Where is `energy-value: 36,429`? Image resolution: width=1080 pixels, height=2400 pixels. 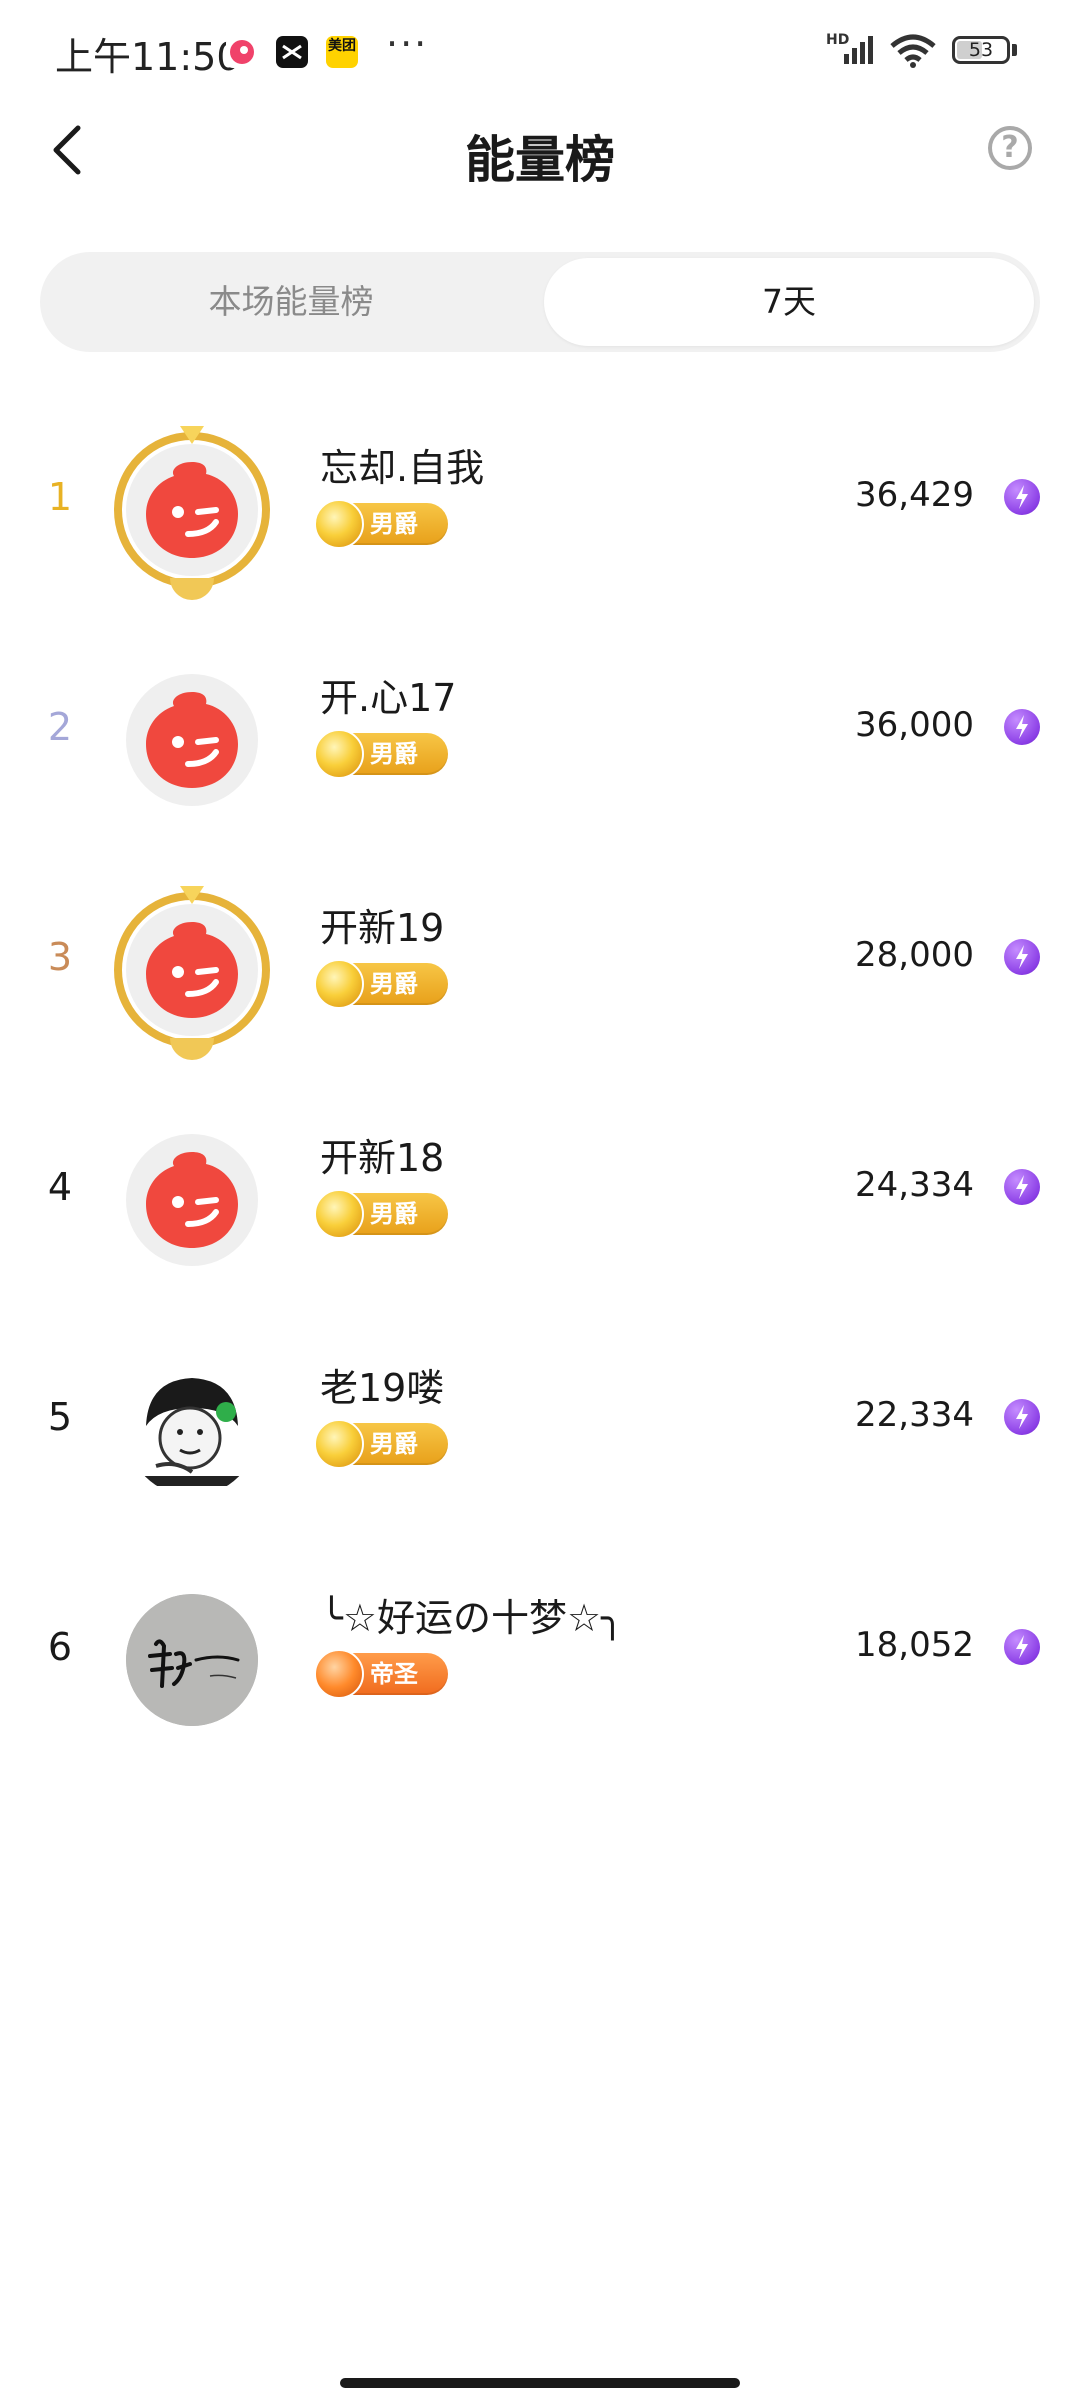
energy-value: 36,429 is located at coordinates (914, 495).